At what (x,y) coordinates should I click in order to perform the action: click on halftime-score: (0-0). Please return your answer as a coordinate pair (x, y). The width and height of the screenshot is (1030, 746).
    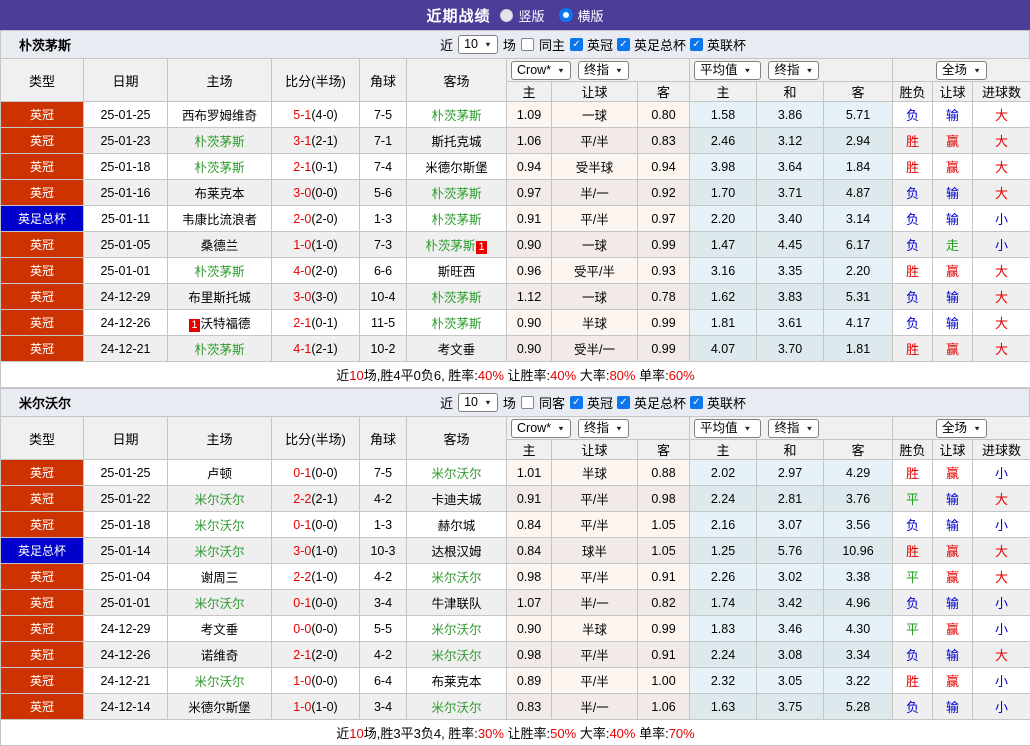
    Looking at the image, I should click on (324, 525).